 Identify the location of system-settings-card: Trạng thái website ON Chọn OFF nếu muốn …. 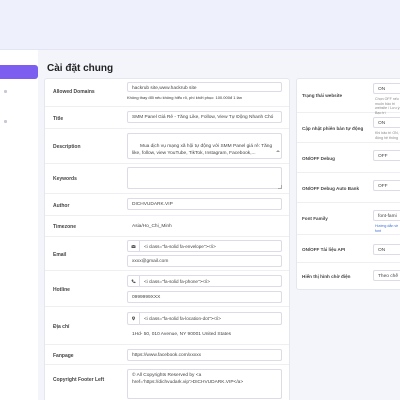
(348, 184).